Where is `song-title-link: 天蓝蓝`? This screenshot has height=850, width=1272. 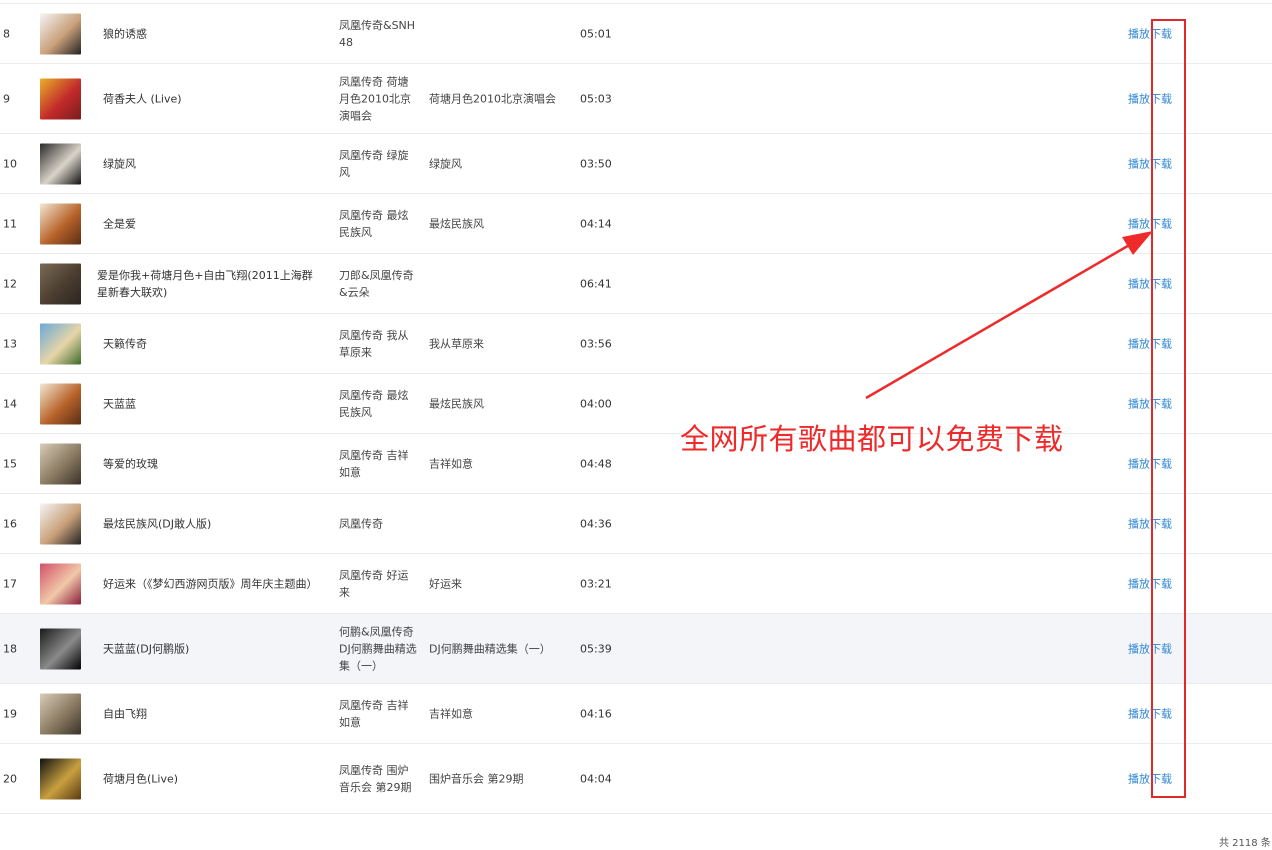
song-title-link: 天蓝蓝 is located at coordinates (215, 403).